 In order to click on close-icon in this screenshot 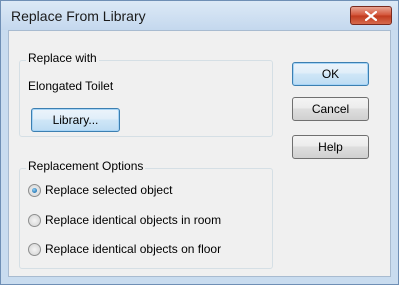, I will do `click(371, 15)`.